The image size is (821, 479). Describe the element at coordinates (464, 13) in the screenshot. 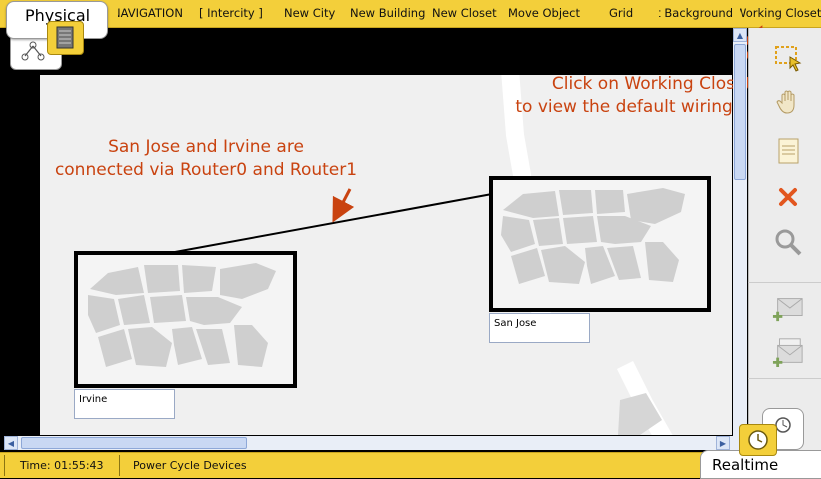

I see `menu-new-closet: New Closet` at that location.